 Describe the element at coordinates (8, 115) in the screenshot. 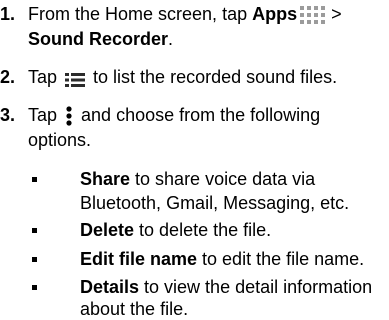

I see `step-number: 3.` at that location.